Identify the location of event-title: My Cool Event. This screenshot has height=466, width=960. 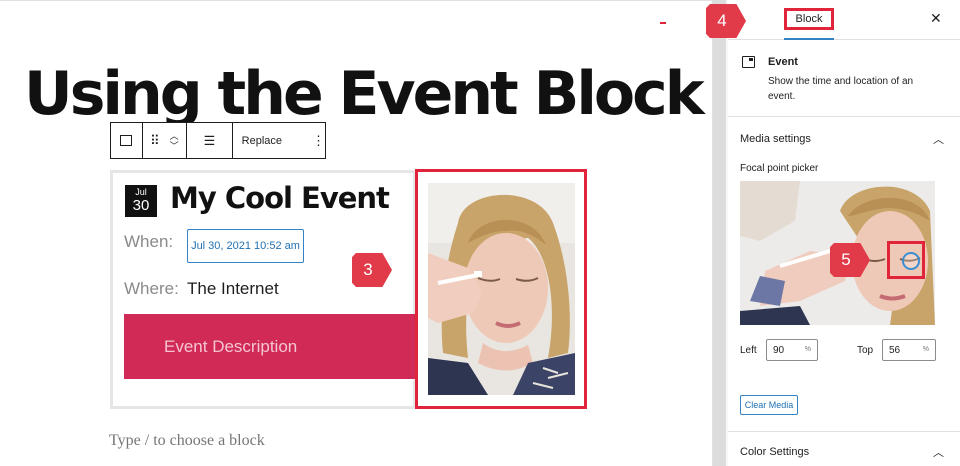
(280, 198).